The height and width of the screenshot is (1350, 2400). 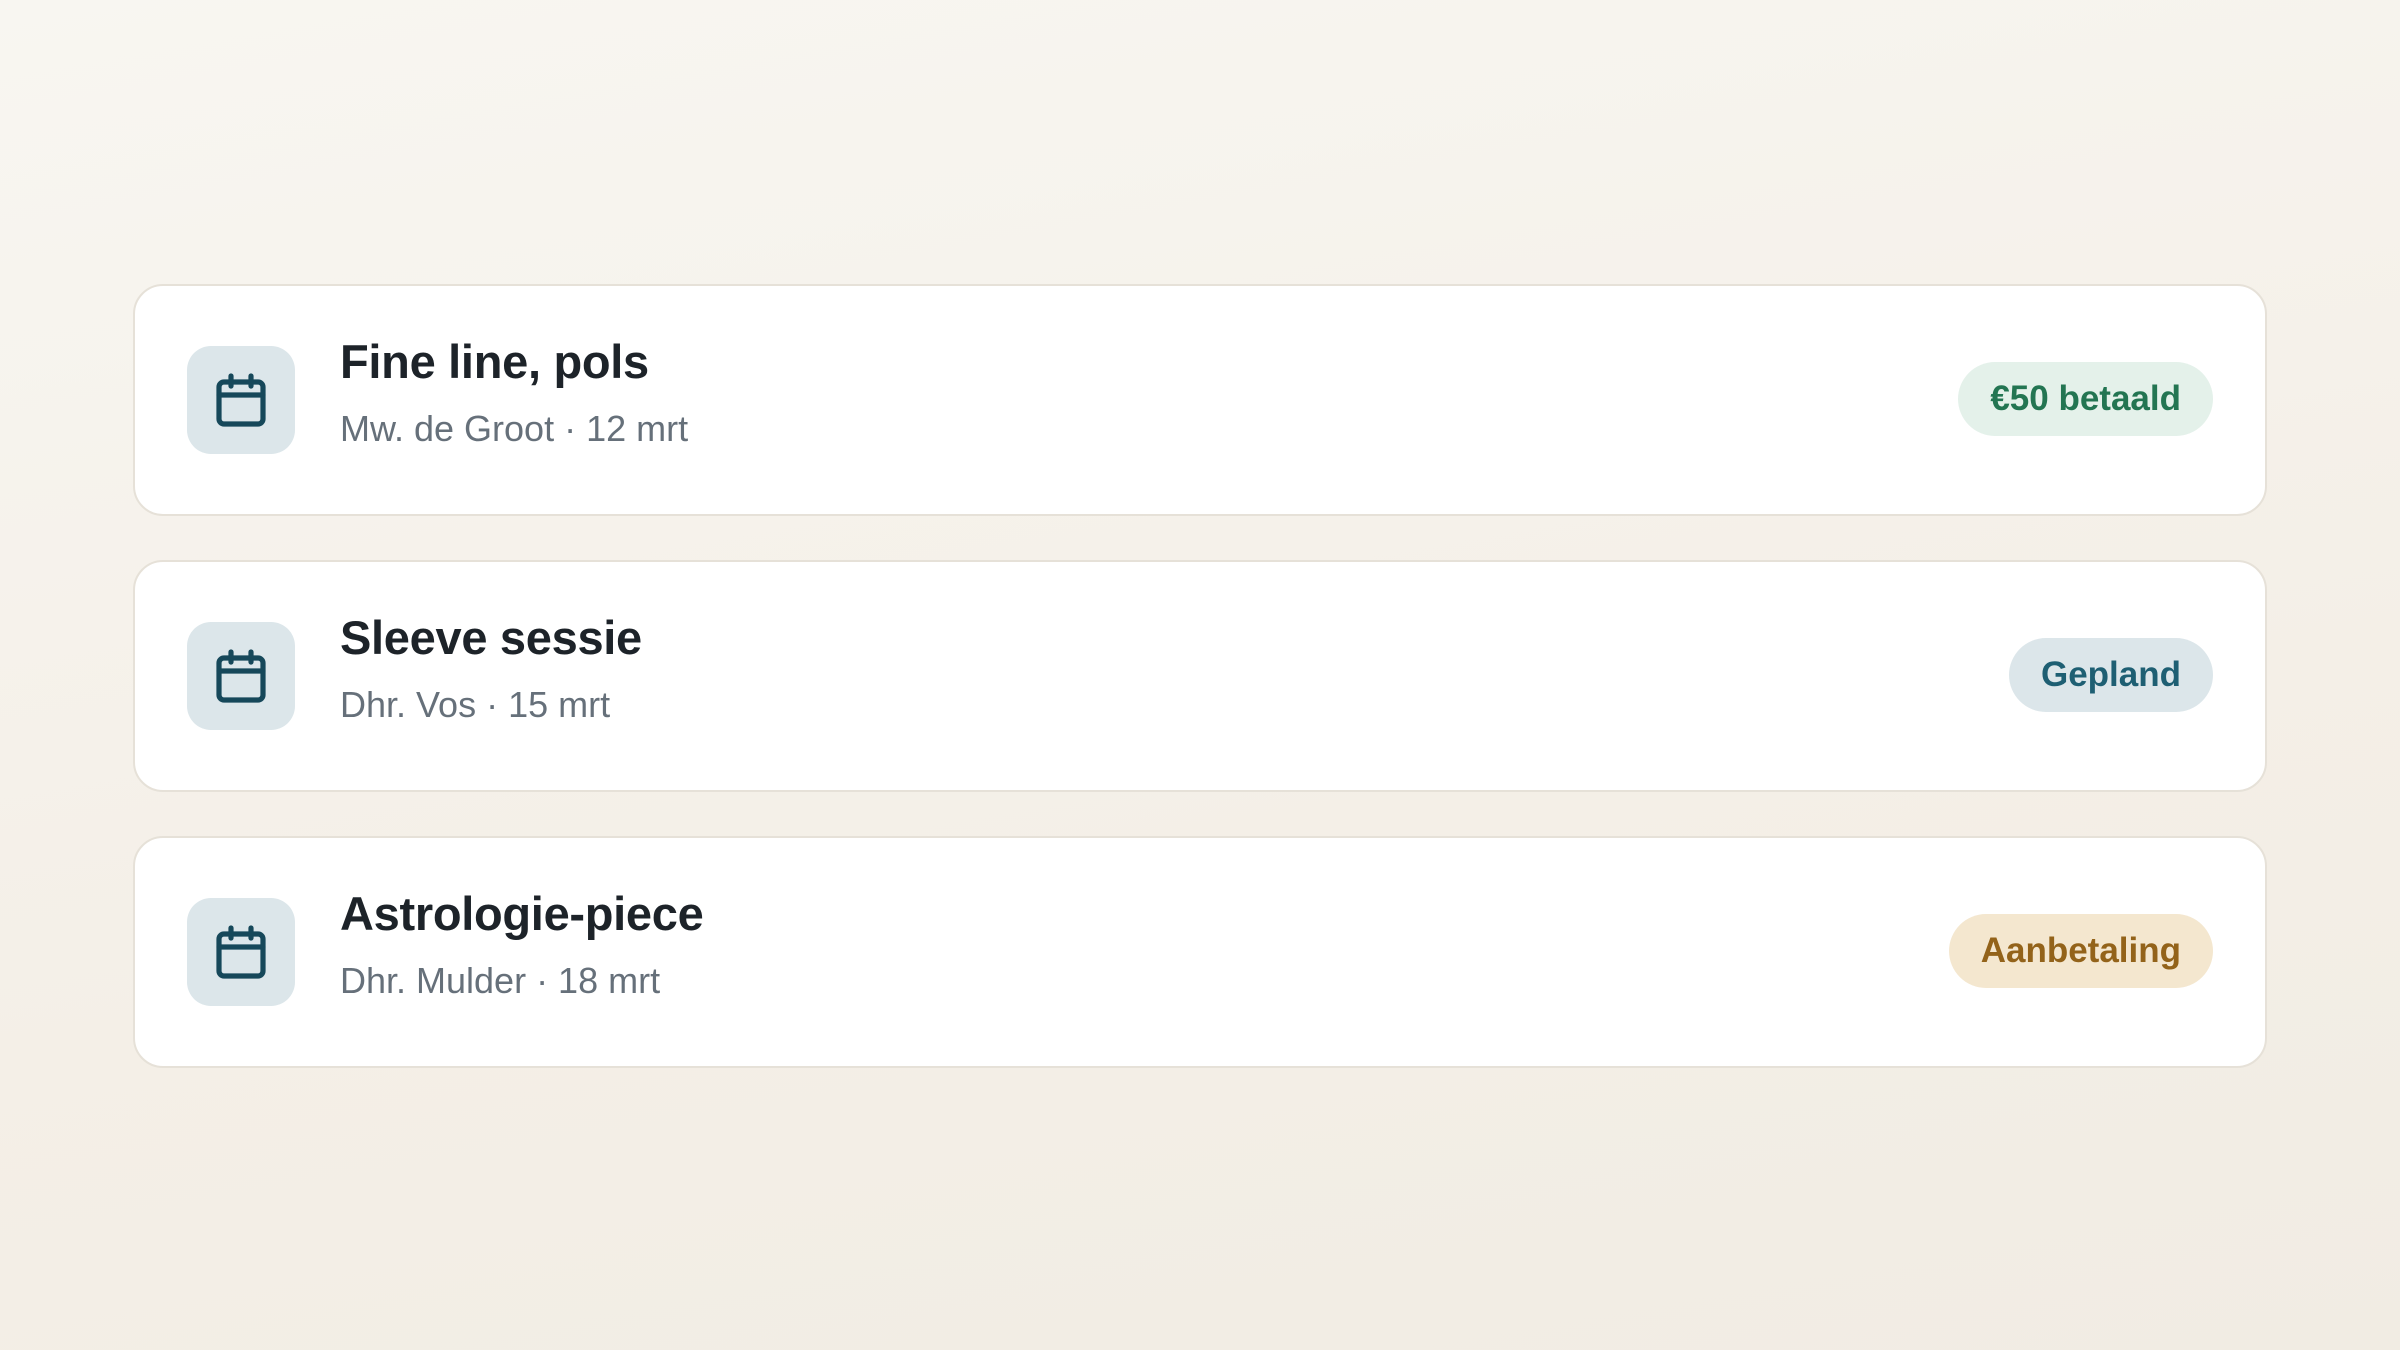 I want to click on status-badge: Gepland, so click(x=2110, y=675).